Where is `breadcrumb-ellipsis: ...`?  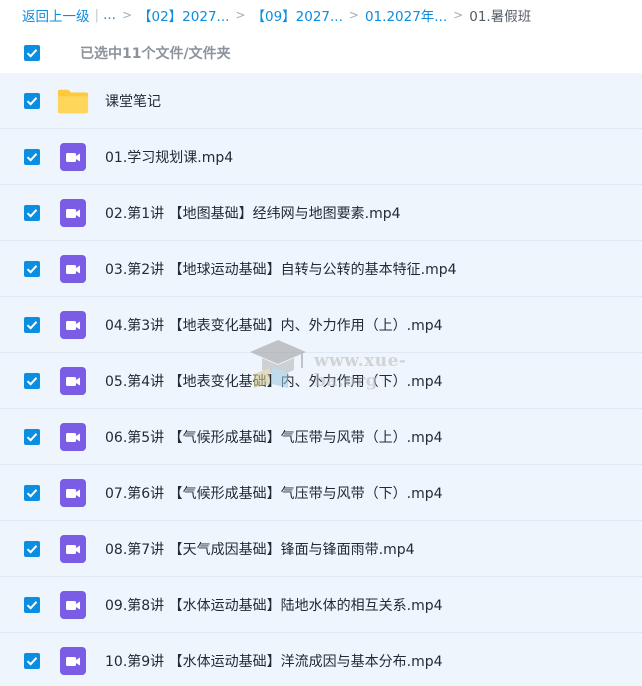 breadcrumb-ellipsis: ... is located at coordinates (109, 15).